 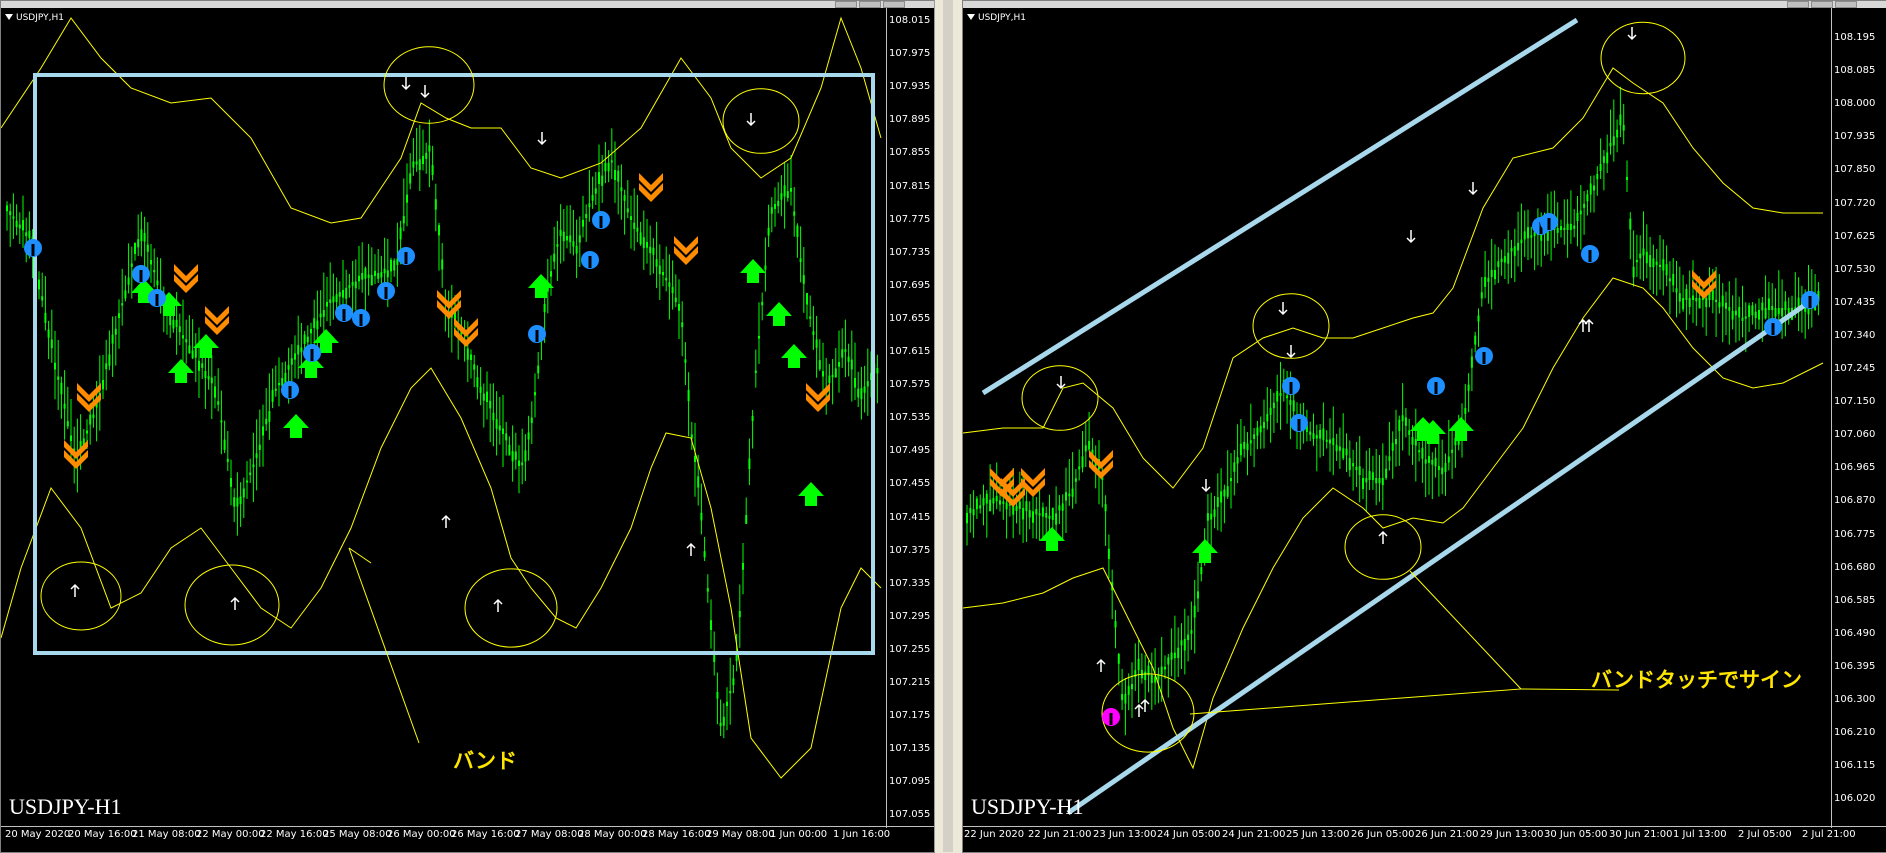 What do you see at coordinates (910, 318) in the screenshot?
I see `price-tick-label: 107.655` at bounding box center [910, 318].